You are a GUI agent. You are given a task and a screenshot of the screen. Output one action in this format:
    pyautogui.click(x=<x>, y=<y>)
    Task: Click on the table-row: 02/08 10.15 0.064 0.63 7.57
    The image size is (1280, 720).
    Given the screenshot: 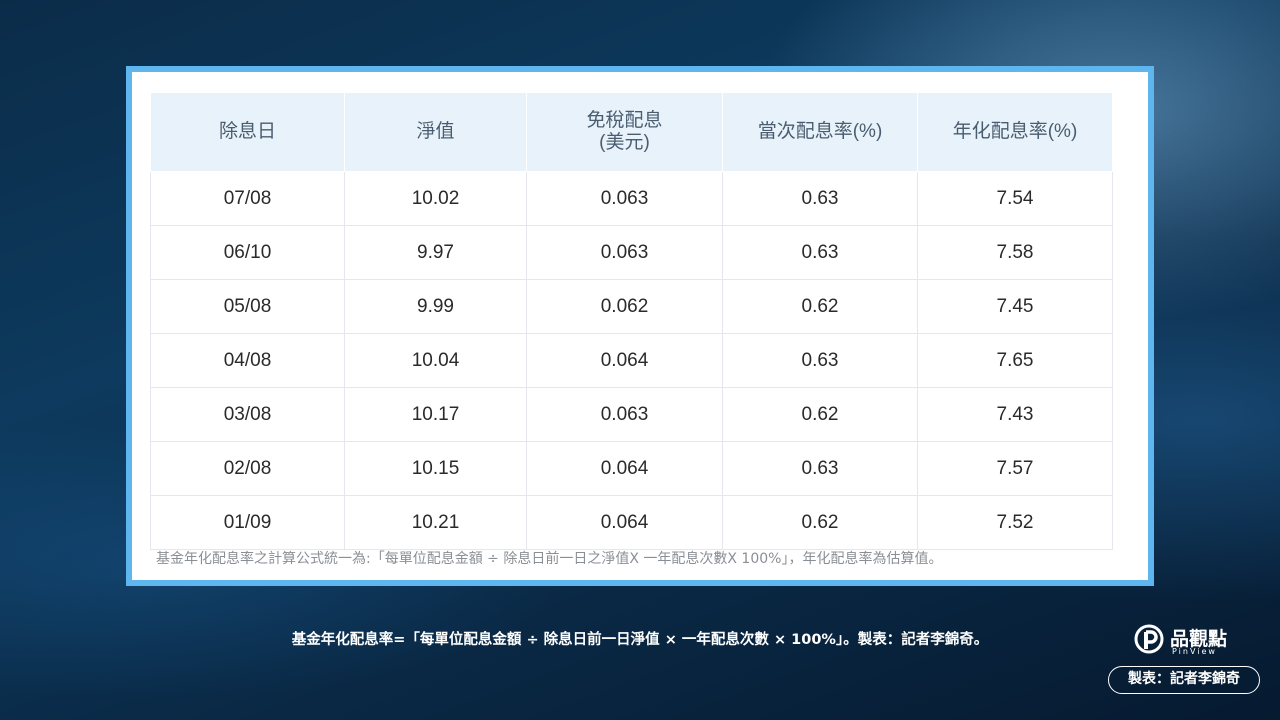 What is the action you would take?
    pyautogui.click(x=631, y=468)
    